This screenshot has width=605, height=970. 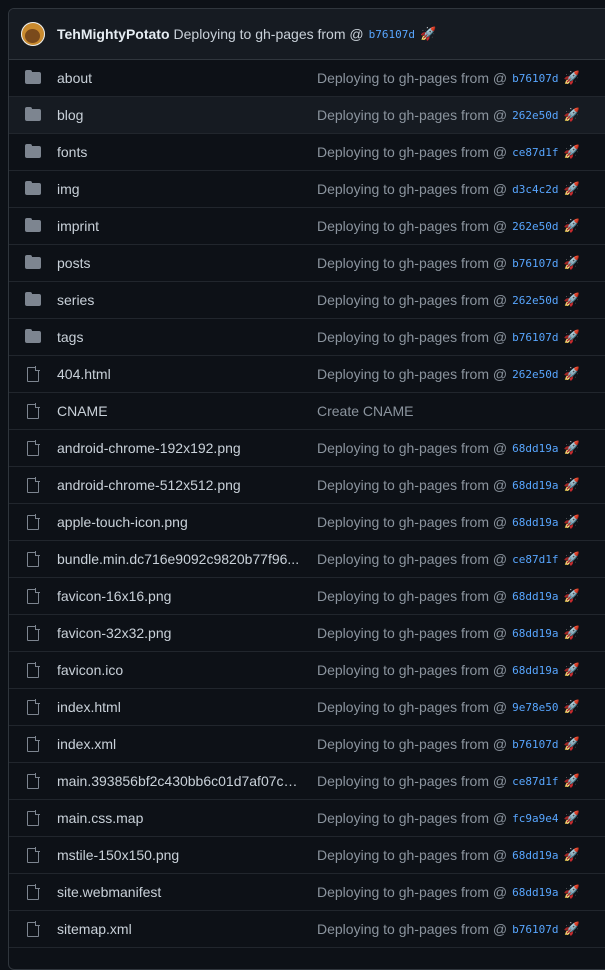 What do you see at coordinates (179, 337) in the screenshot?
I see `file-name-link: tags` at bounding box center [179, 337].